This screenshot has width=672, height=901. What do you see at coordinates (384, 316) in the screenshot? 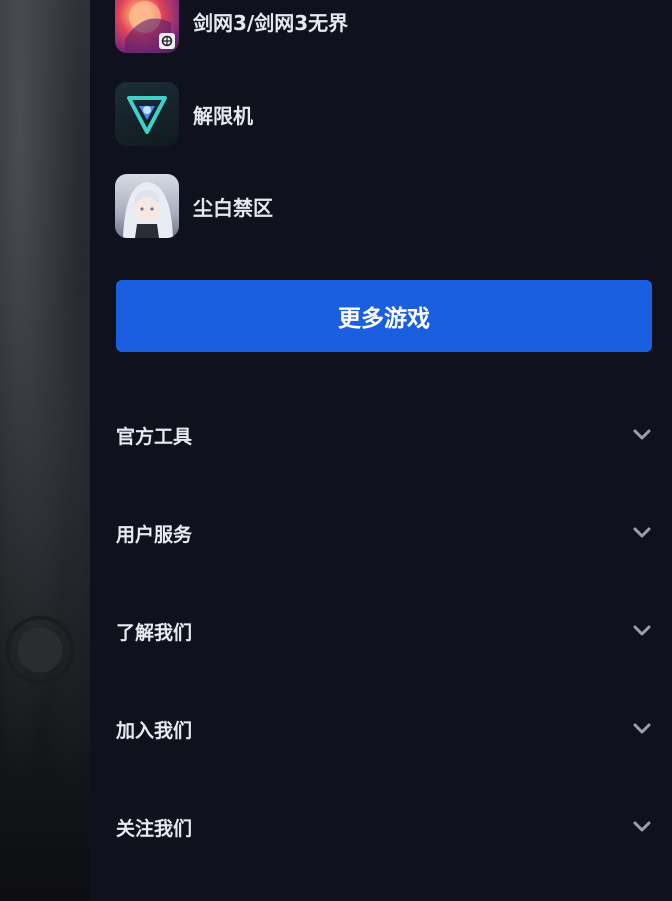
I see `more-games-button: 更多游戏` at bounding box center [384, 316].